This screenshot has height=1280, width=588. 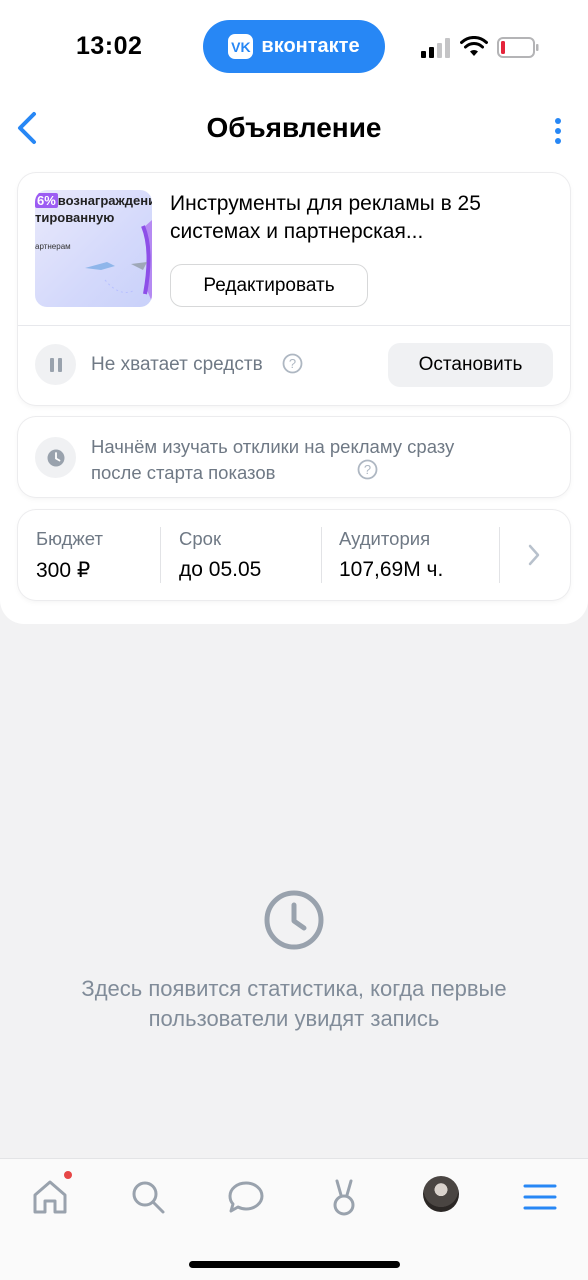 What do you see at coordinates (200, 538) in the screenshot?
I see `stat-label: Срок` at bounding box center [200, 538].